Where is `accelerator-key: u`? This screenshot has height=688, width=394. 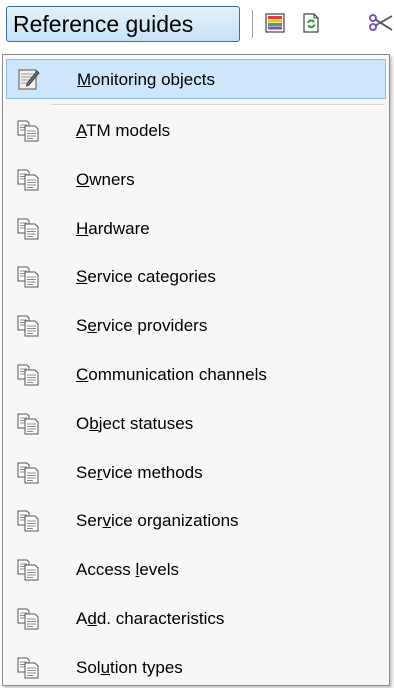 accelerator-key: u is located at coordinates (105, 667).